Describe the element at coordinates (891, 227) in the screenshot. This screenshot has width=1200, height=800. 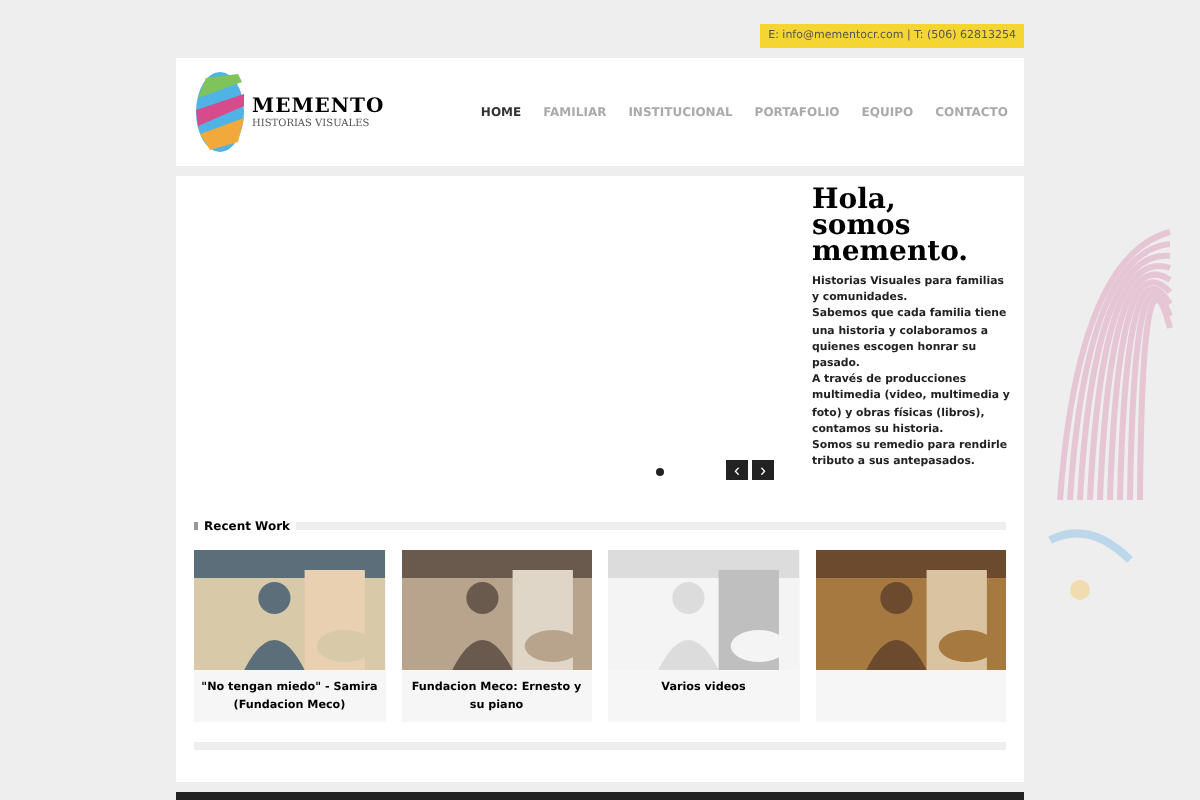
I see `slide-heading: Hola, somos memento.` at that location.